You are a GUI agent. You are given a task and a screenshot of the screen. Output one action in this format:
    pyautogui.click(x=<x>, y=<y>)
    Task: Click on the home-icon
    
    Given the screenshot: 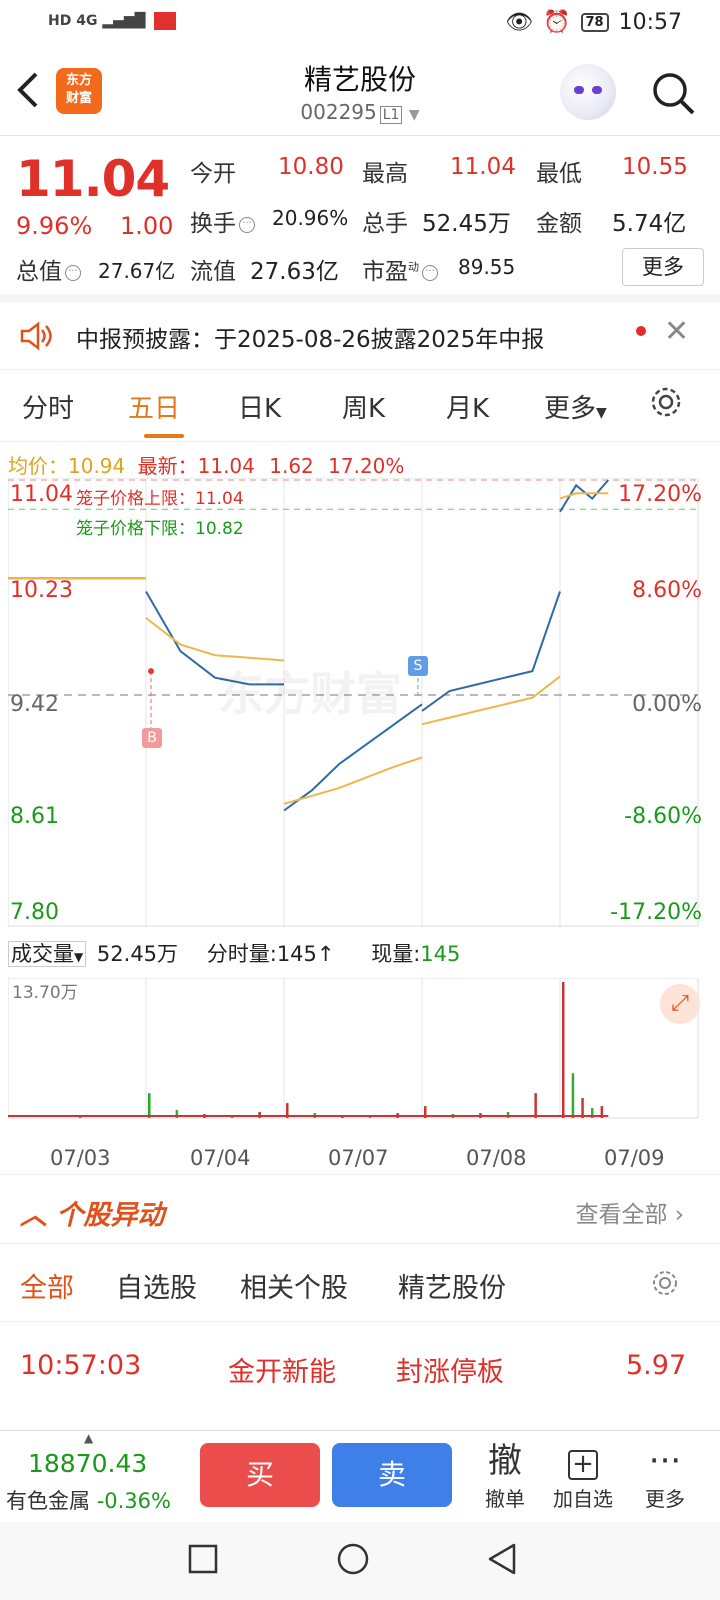 What is the action you would take?
    pyautogui.click(x=353, y=1559)
    